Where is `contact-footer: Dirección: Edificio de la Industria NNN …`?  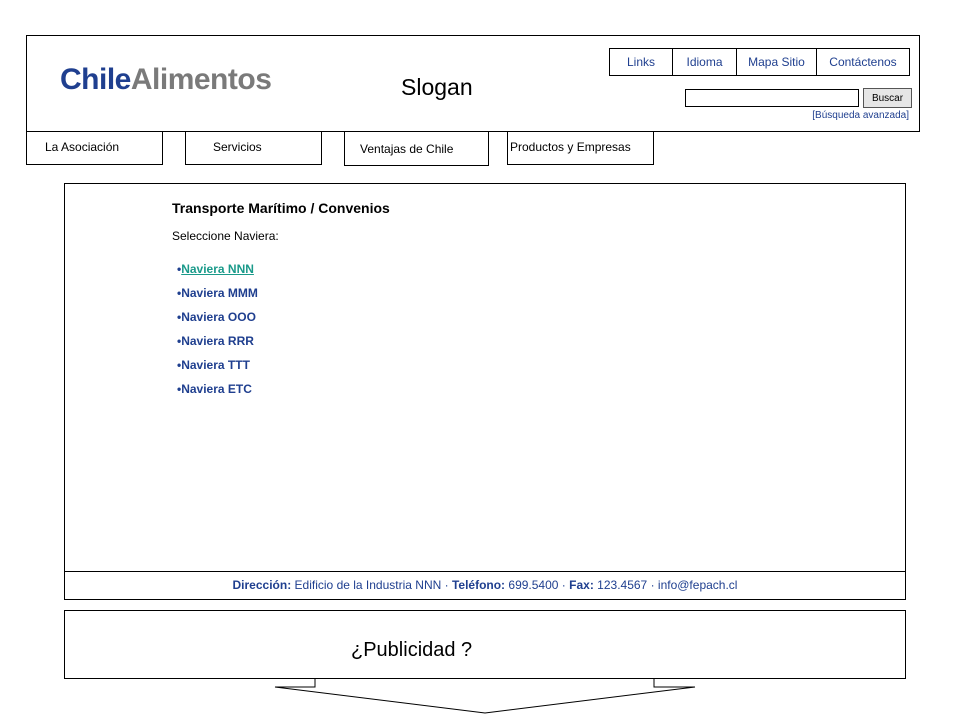 contact-footer: Dirección: Edificio de la Industria NNN … is located at coordinates (485, 585).